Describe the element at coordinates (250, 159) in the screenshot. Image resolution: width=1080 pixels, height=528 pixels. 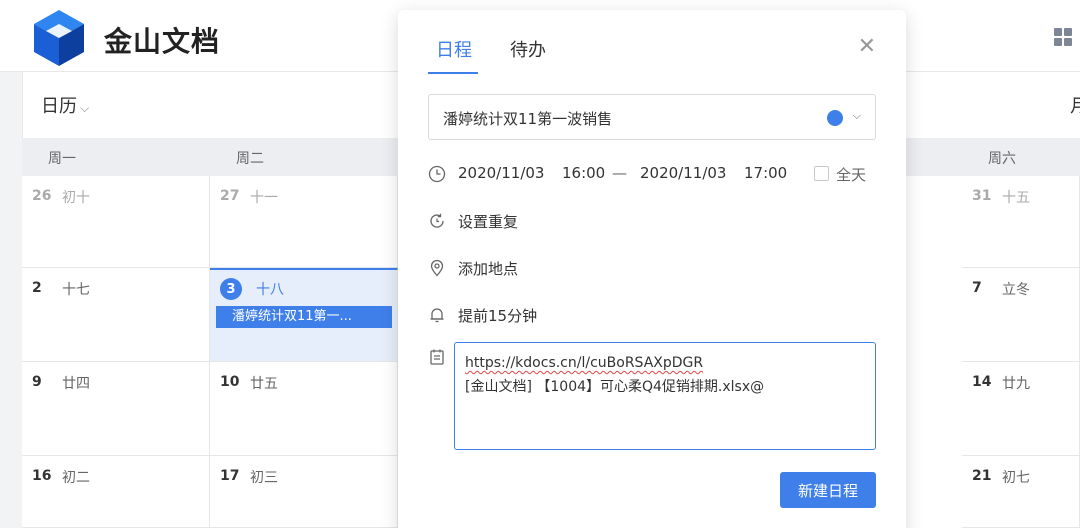
I see `weekday-tue: 周二` at that location.